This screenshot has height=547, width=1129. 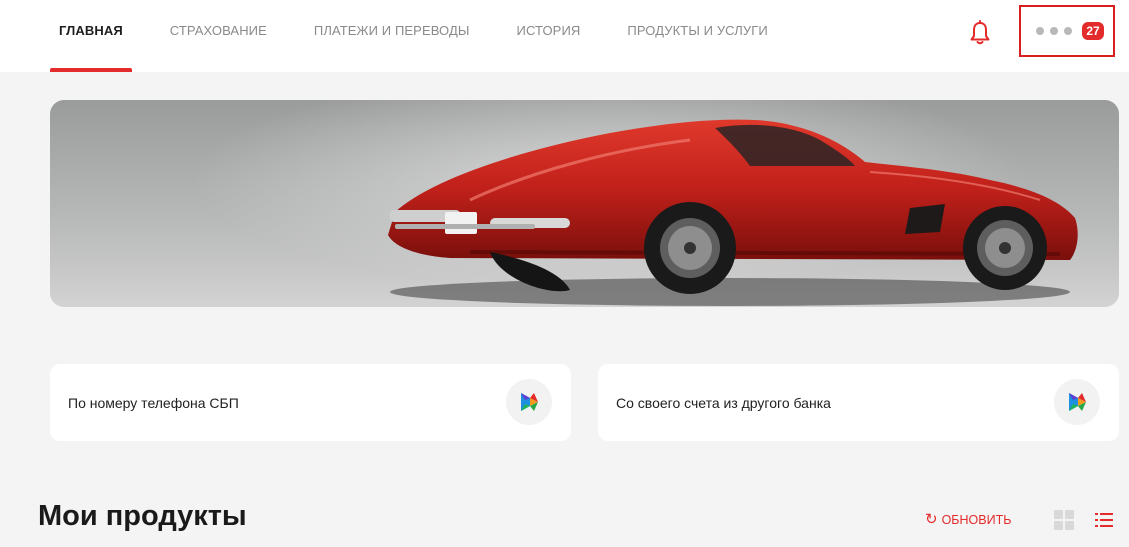 I want to click on nav-tab-label: ПРОДУКТЫ И УСЛУГИ, so click(x=697, y=30).